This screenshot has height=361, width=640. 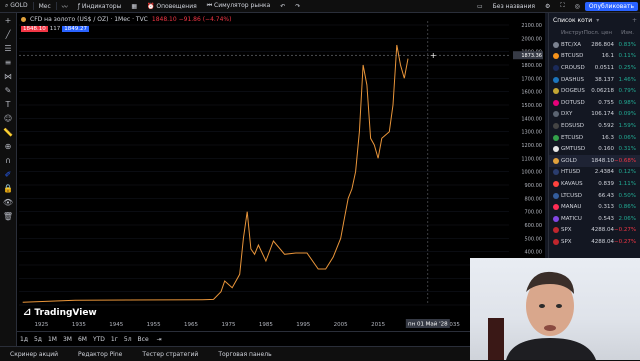 I want to click on interval-button: Мес, so click(x=45, y=6).